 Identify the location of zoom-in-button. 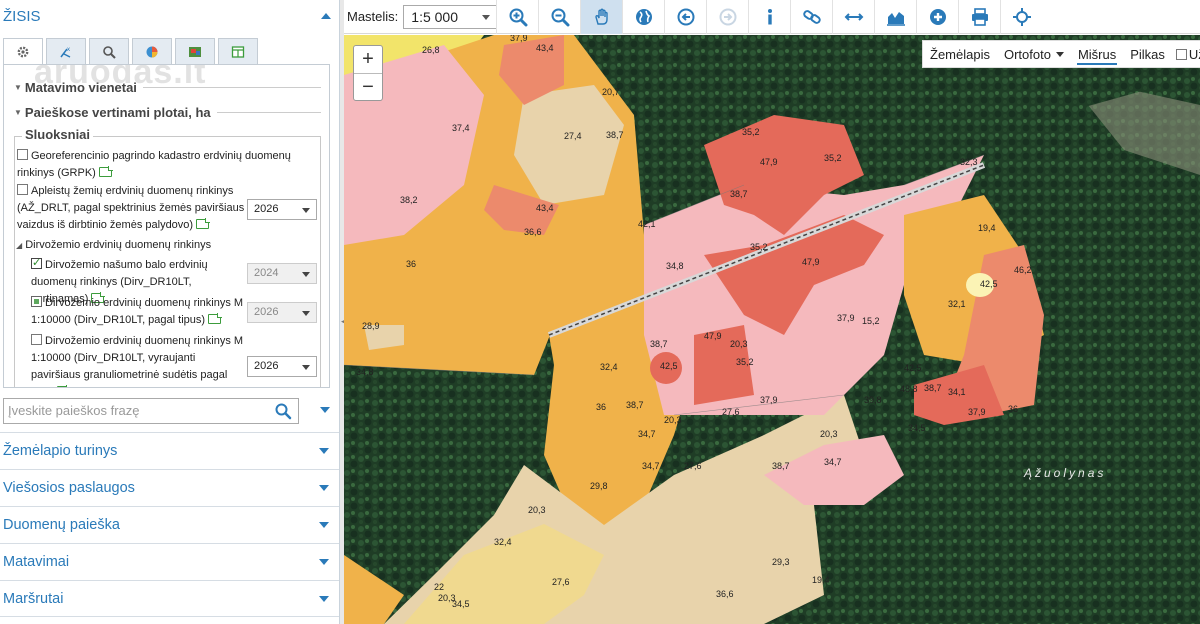
(517, 17).